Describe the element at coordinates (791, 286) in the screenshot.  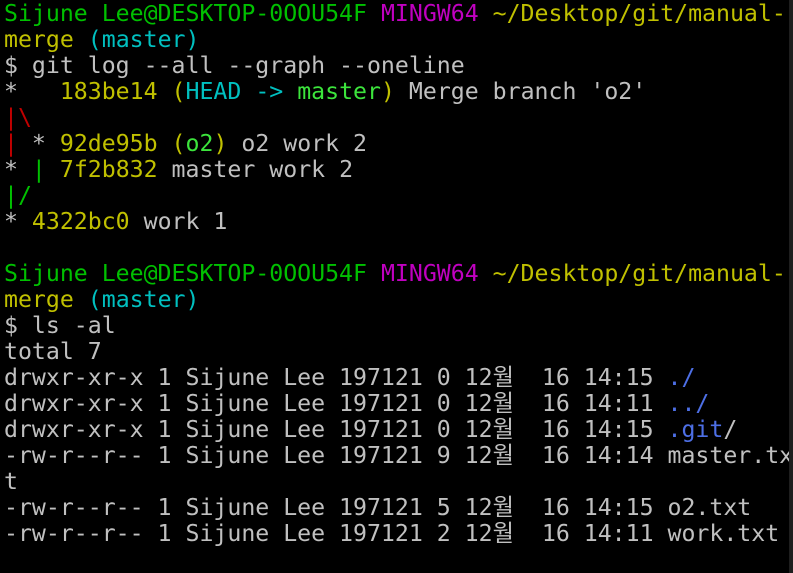
I see `terminal-scrollbar` at that location.